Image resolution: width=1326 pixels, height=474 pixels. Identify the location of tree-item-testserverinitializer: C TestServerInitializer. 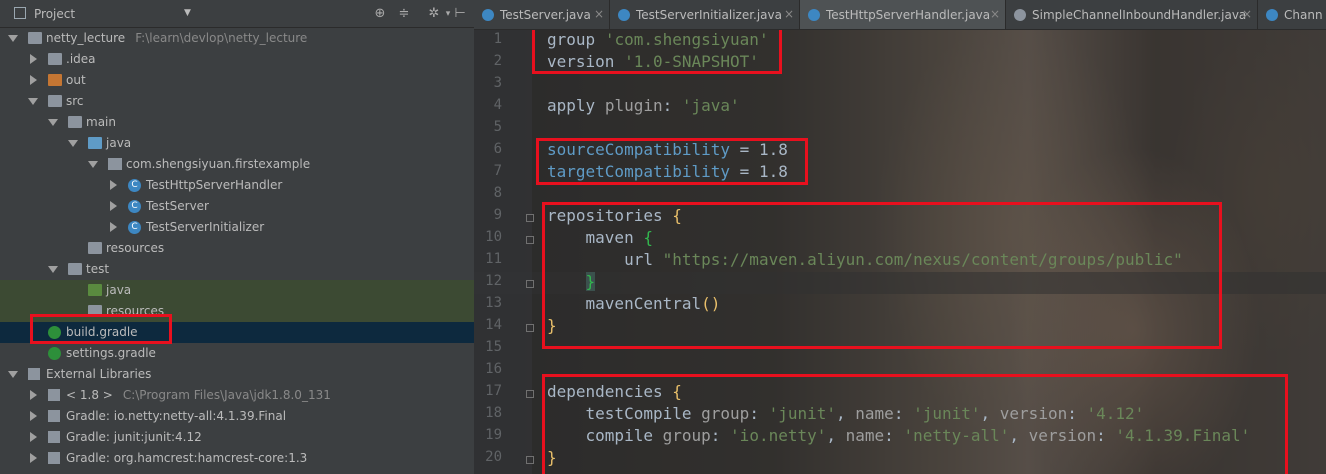
(237, 227).